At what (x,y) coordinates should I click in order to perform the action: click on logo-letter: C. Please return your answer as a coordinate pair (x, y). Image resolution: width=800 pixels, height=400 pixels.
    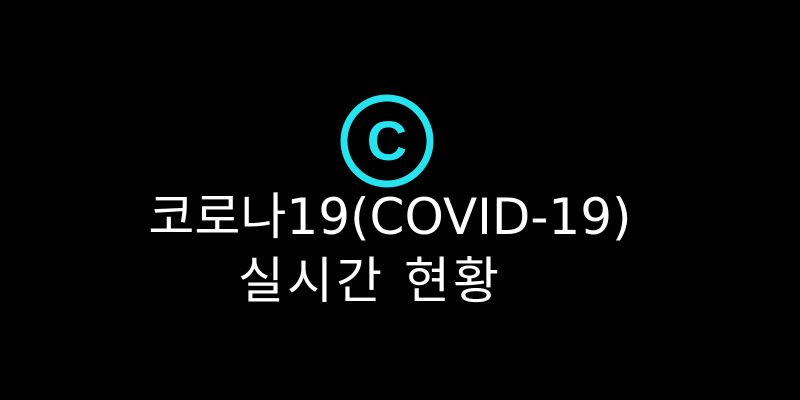
    Looking at the image, I should click on (387, 140).